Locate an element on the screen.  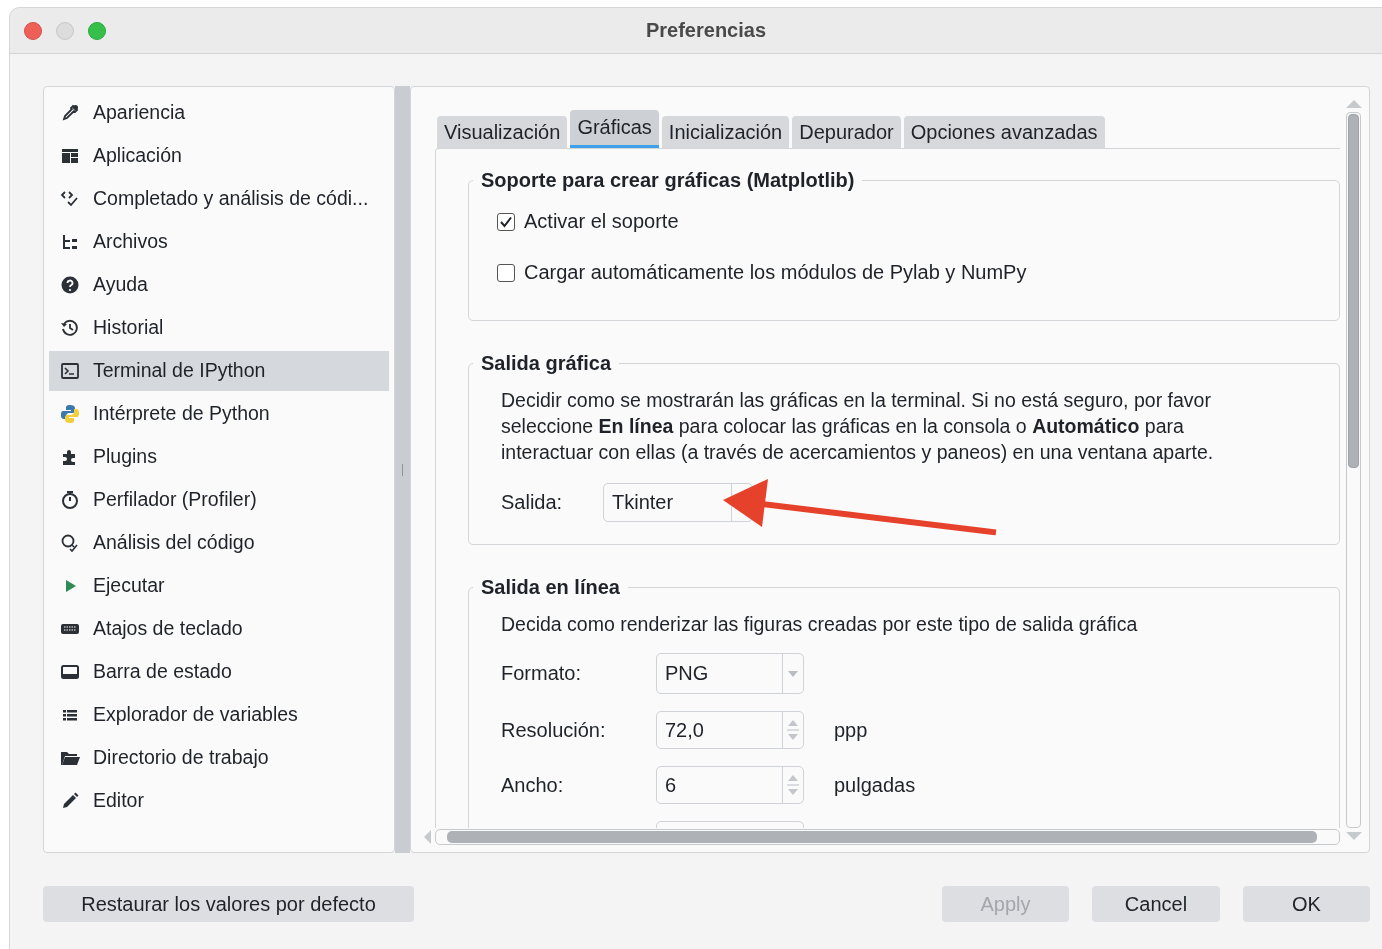
close-button is located at coordinates (33, 30).